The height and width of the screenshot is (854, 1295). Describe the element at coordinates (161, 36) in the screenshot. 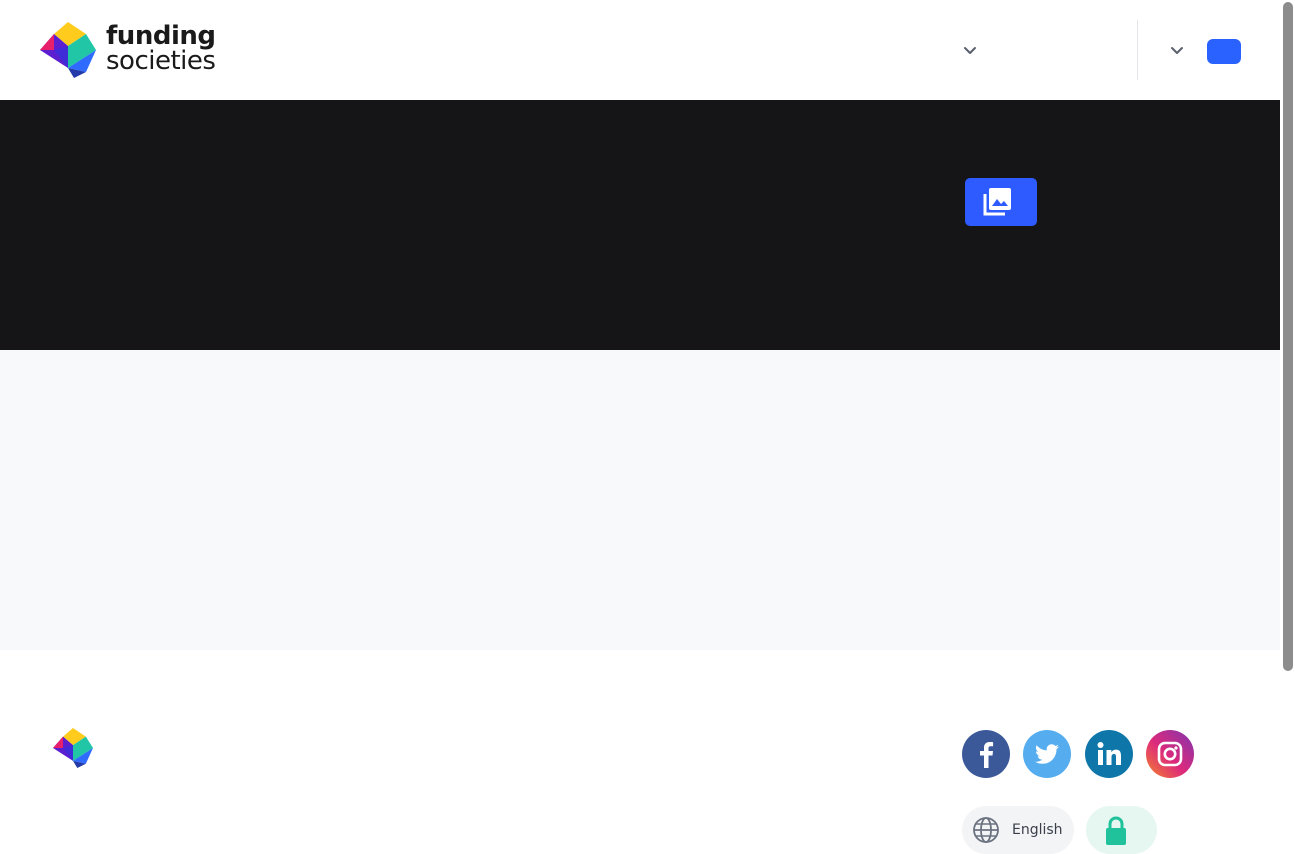

I see `logo-line-1: funding` at that location.